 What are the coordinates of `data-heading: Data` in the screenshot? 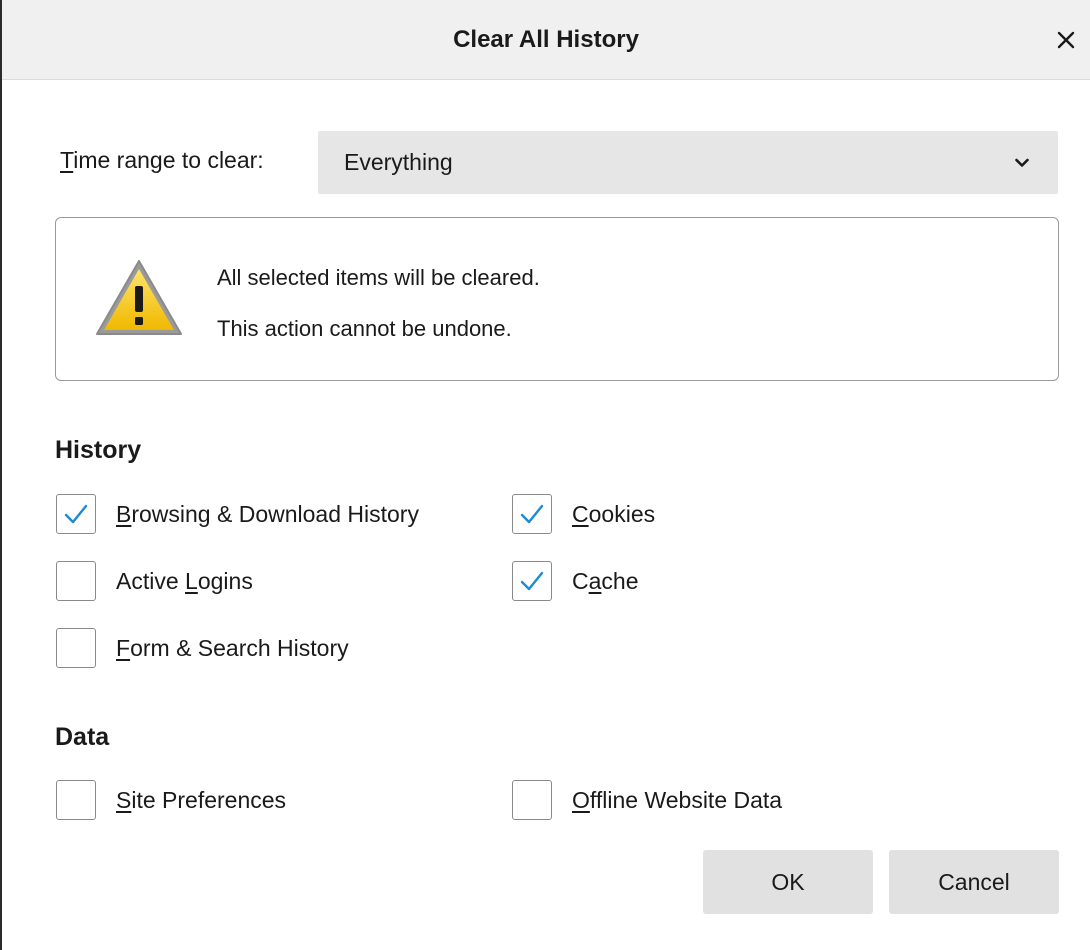 It's located at (82, 737).